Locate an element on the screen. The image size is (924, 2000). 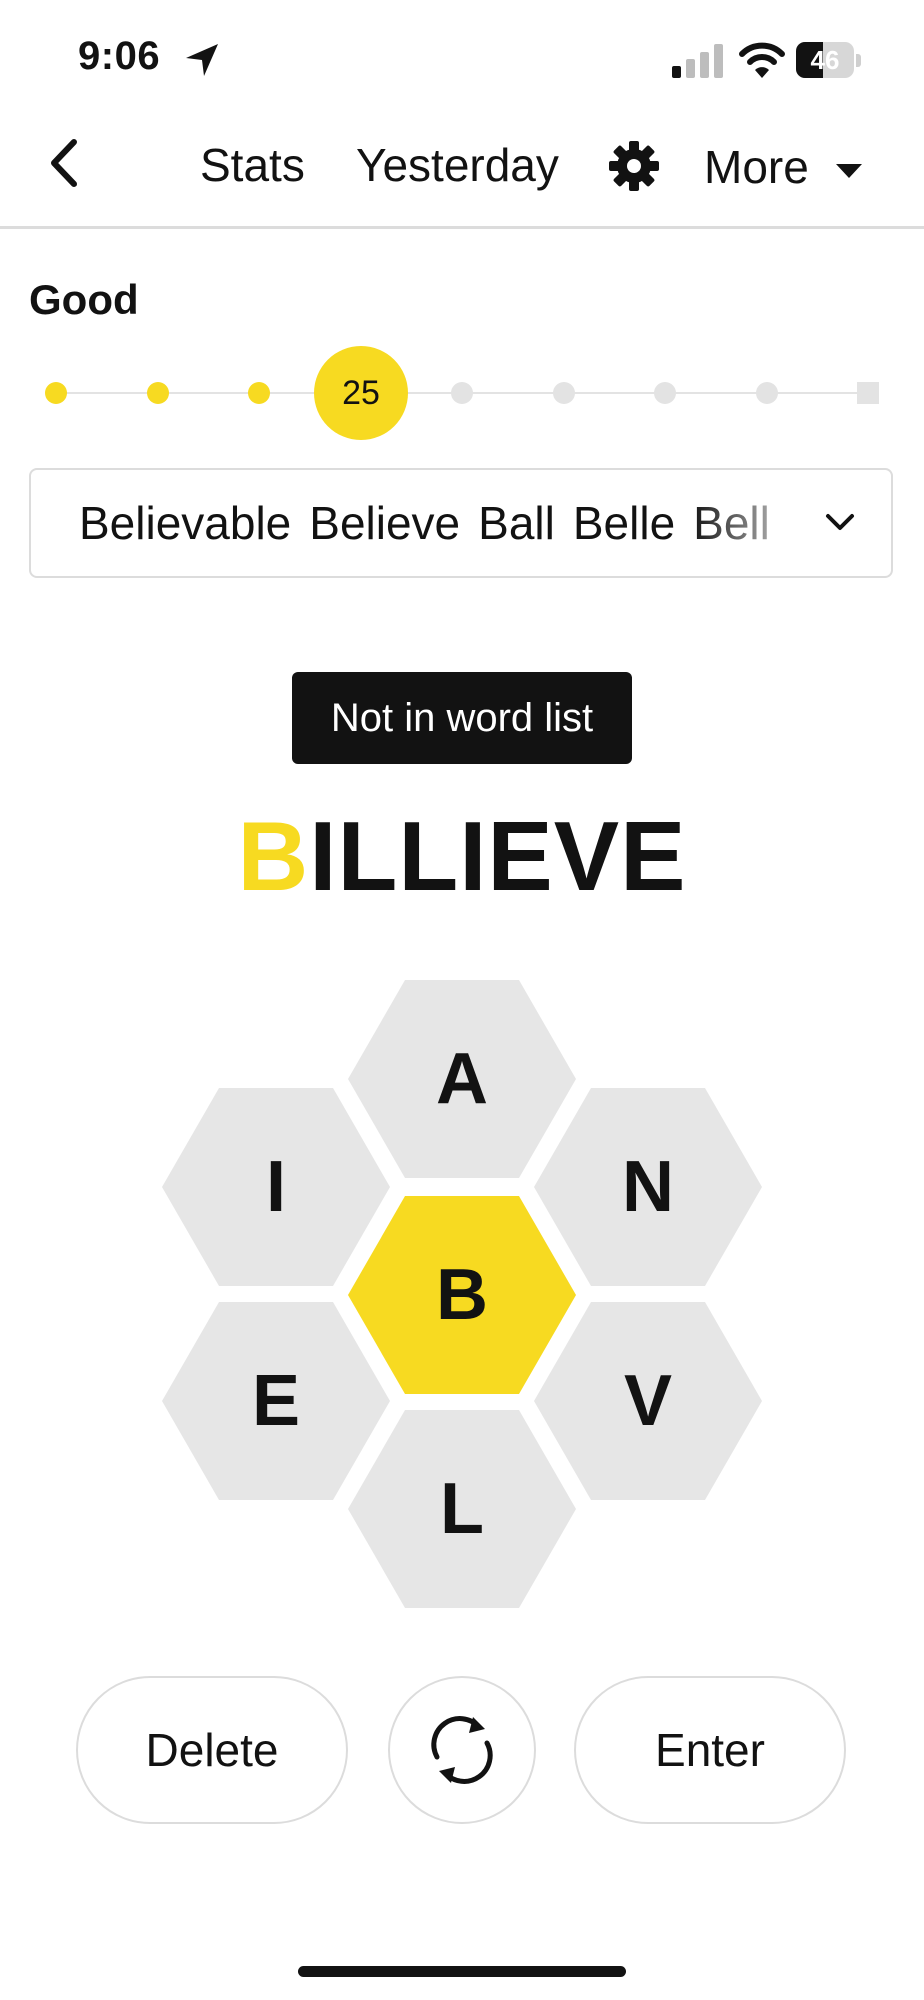
stats-link: Stats is located at coordinates (252, 165).